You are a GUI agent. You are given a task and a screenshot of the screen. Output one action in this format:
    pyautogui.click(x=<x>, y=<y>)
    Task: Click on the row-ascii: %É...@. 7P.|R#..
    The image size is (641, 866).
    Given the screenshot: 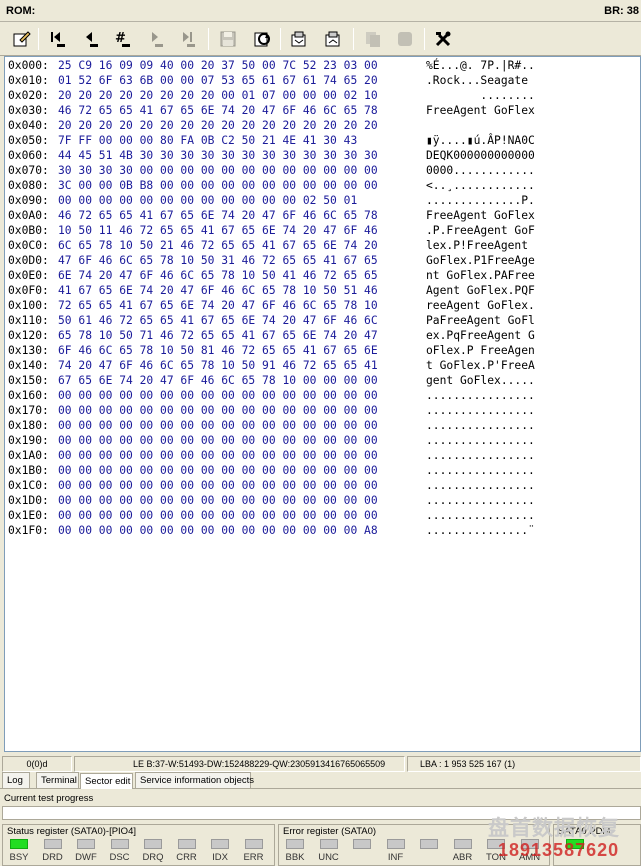 What is the action you would take?
    pyautogui.click(x=480, y=65)
    